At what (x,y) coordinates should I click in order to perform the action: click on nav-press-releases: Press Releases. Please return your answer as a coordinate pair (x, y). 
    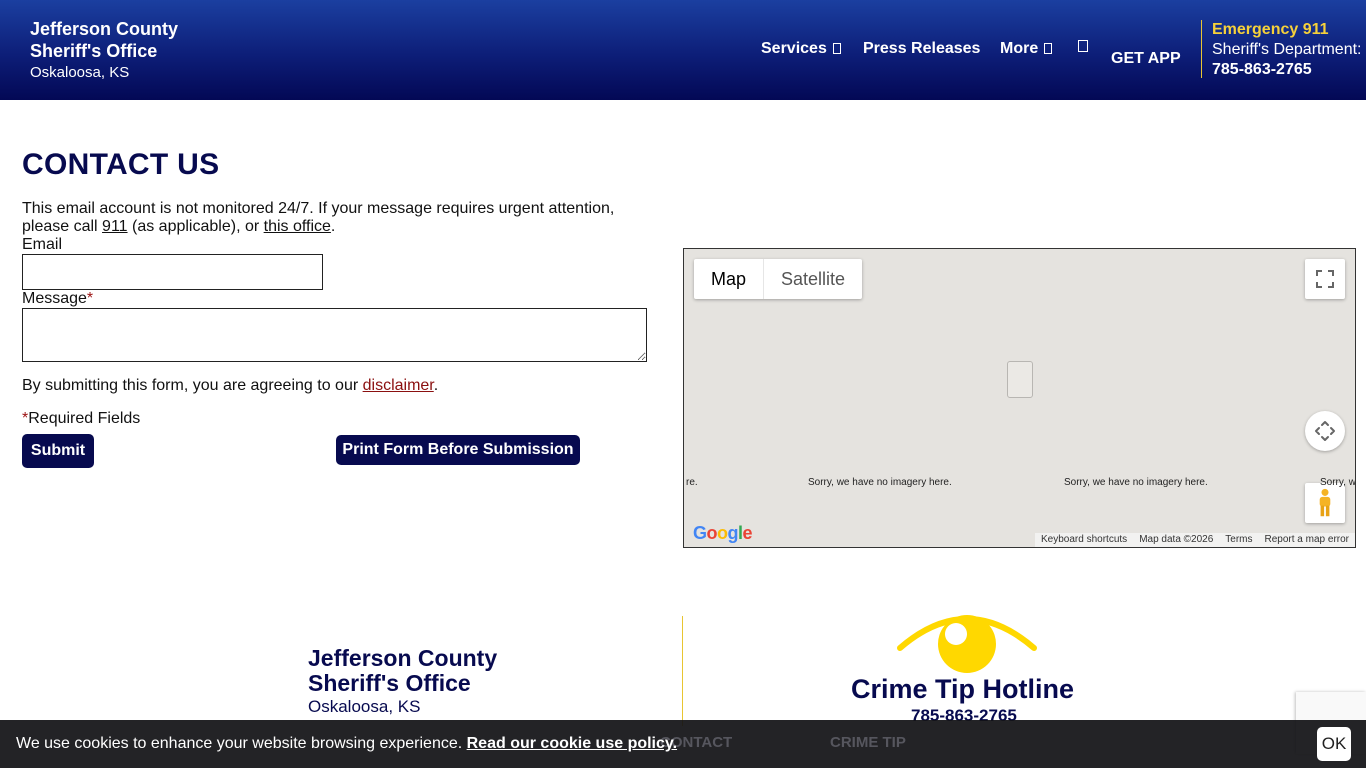
    Looking at the image, I should click on (921, 49).